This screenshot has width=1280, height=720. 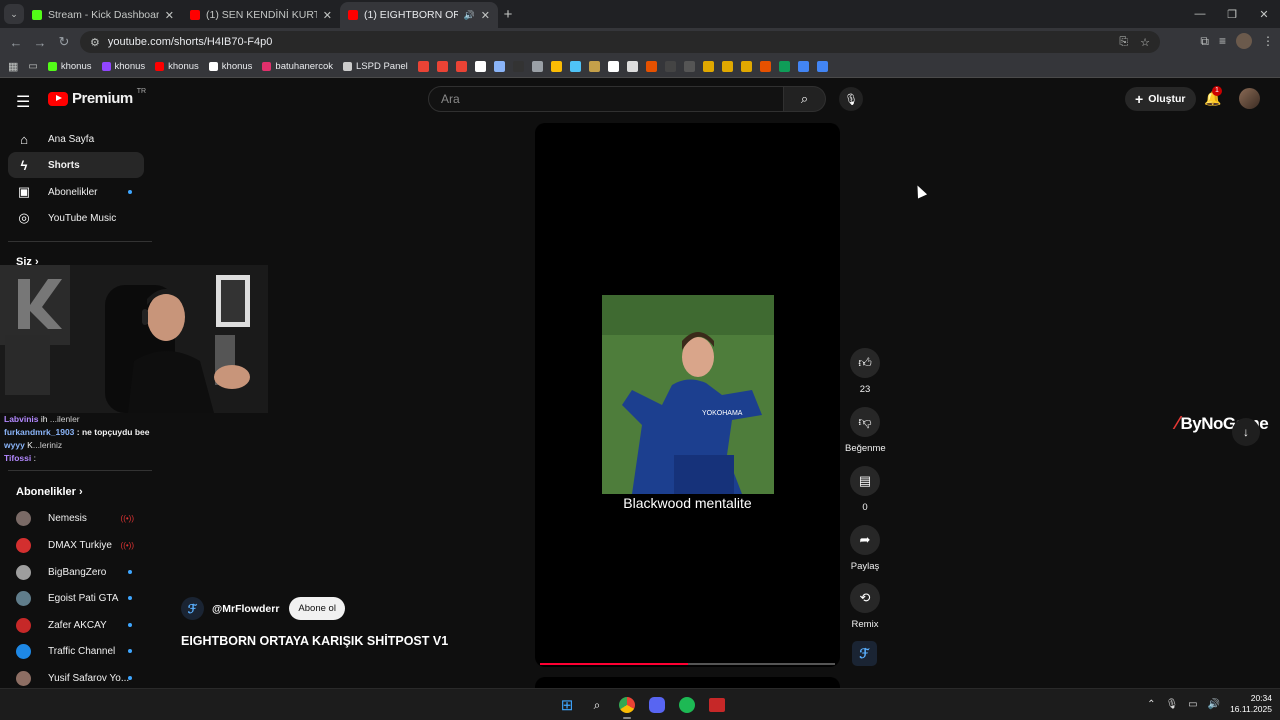 I want to click on install-app-icon: ⎘, so click(x=1123, y=42).